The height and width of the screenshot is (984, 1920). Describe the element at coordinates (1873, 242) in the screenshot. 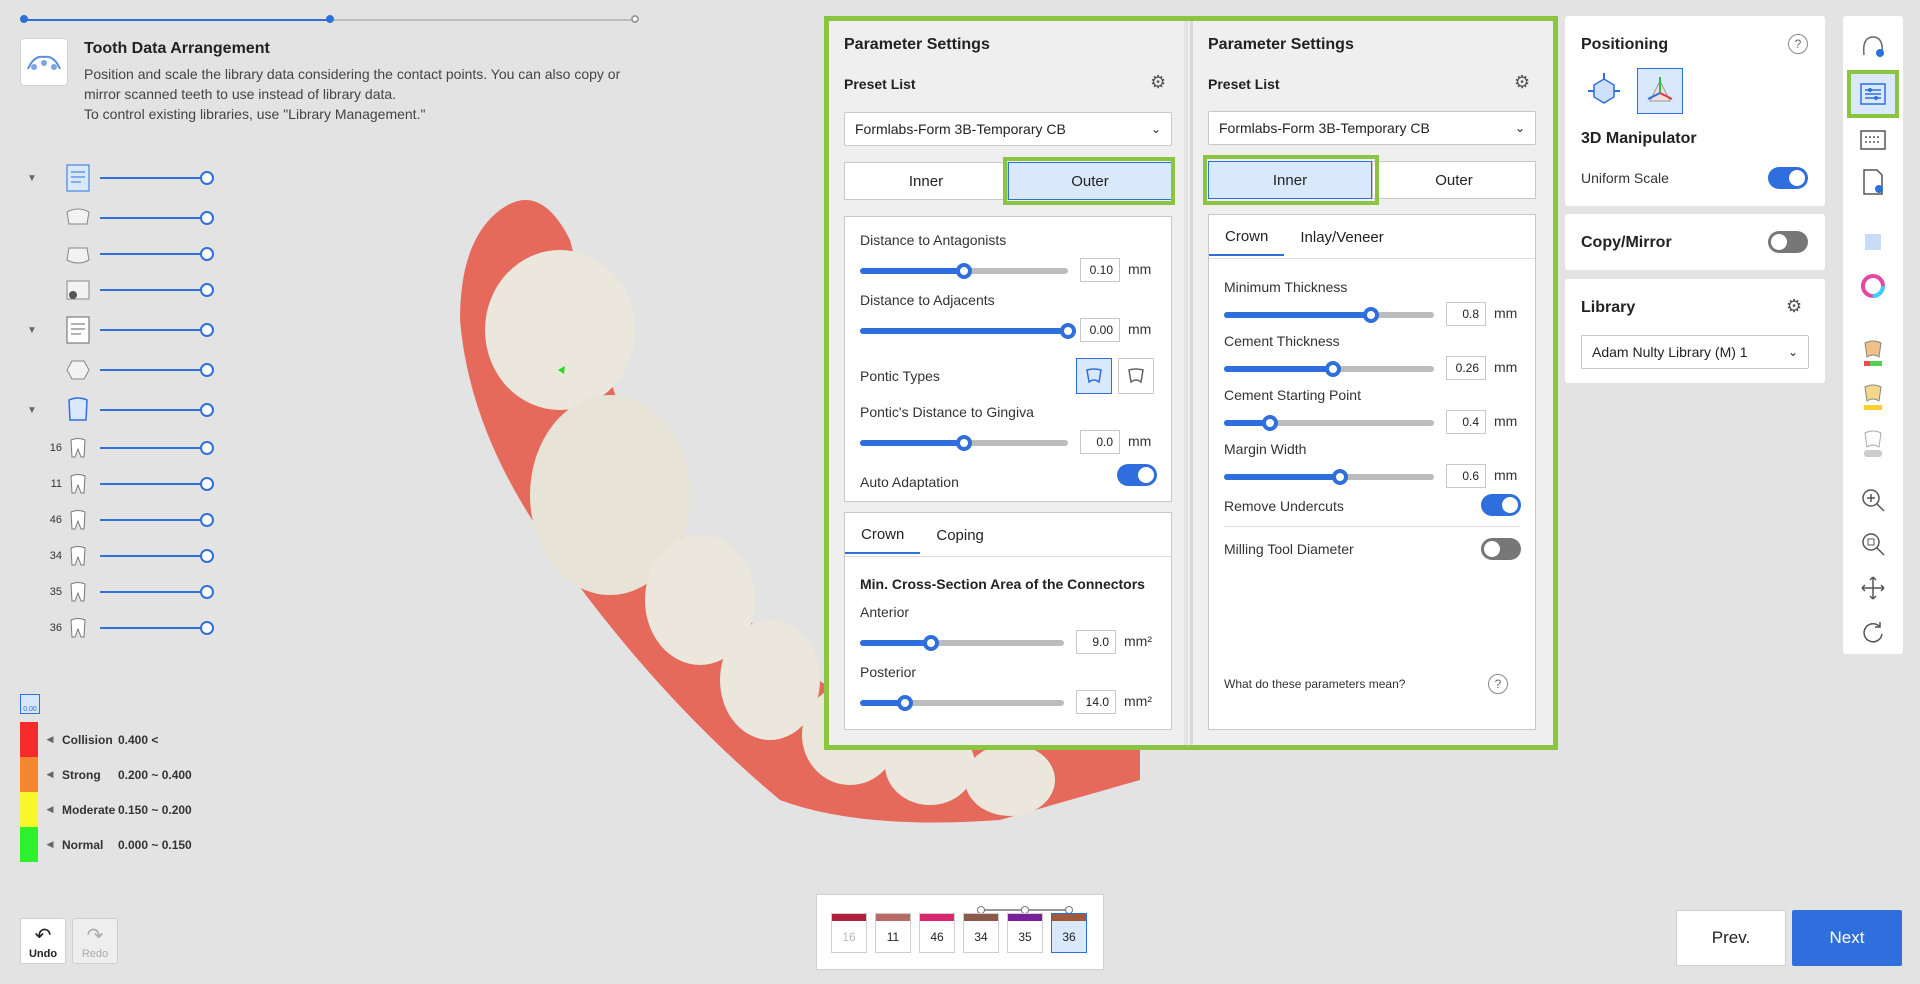

I see `cube-icon` at that location.